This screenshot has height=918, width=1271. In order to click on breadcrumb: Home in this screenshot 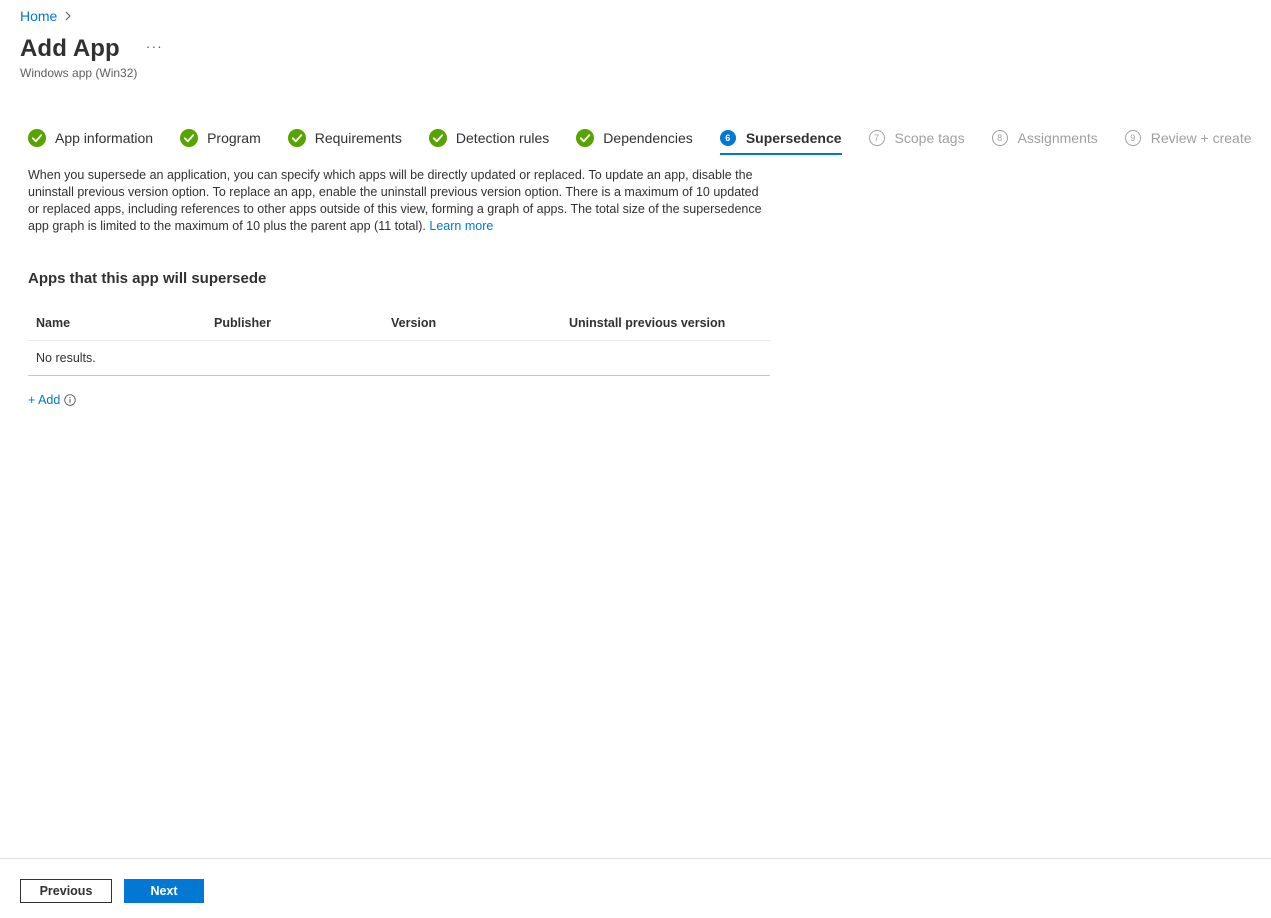, I will do `click(46, 16)`.